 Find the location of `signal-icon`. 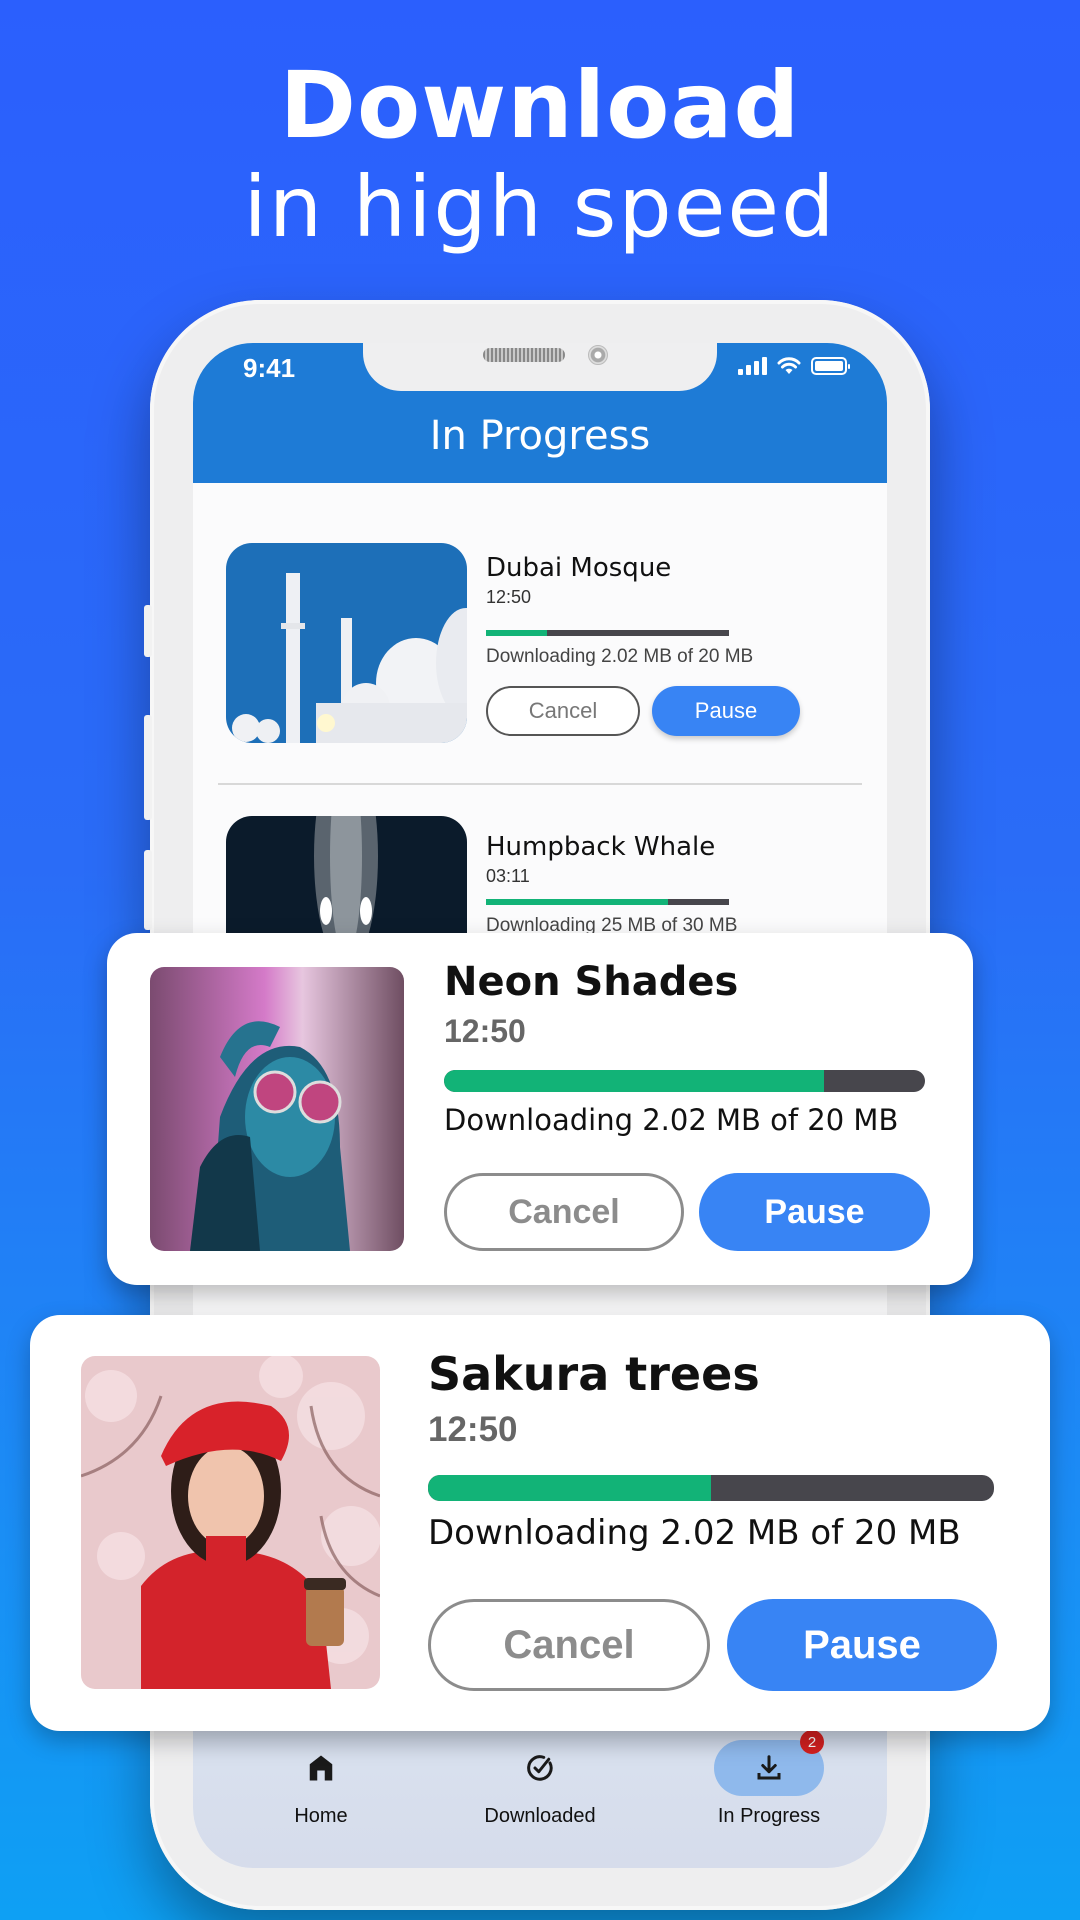

signal-icon is located at coordinates (752, 366).